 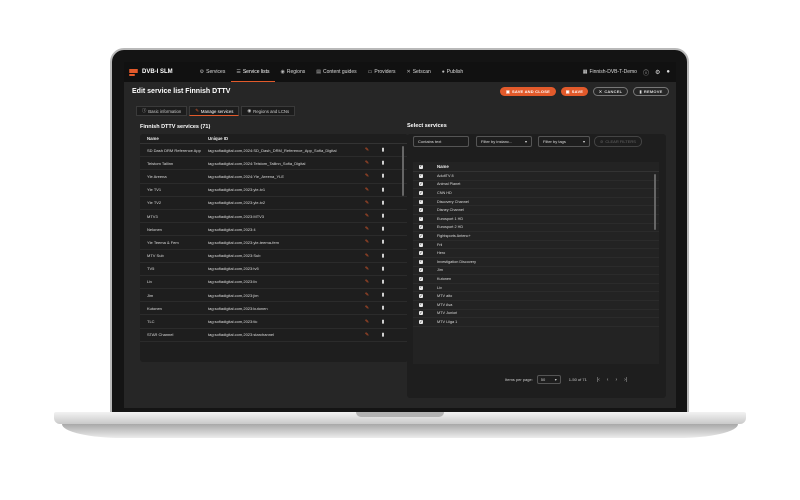 I want to click on search-input: Contains text, so click(x=441, y=141).